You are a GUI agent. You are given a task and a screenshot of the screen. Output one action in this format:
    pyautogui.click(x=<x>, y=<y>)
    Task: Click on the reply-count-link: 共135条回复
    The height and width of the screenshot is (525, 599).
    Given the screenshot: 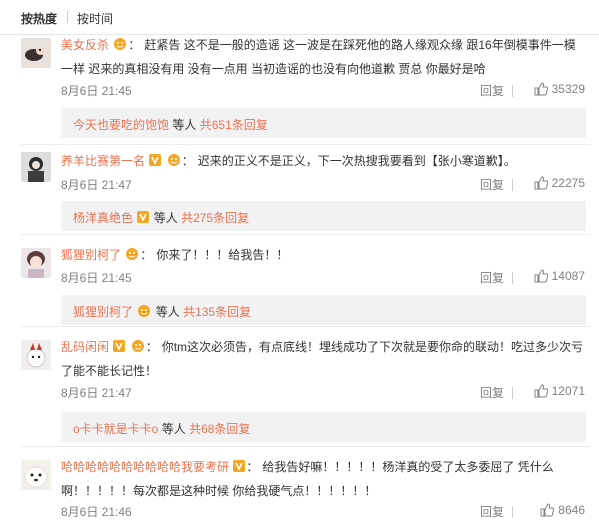 What is the action you would take?
    pyautogui.click(x=217, y=312)
    